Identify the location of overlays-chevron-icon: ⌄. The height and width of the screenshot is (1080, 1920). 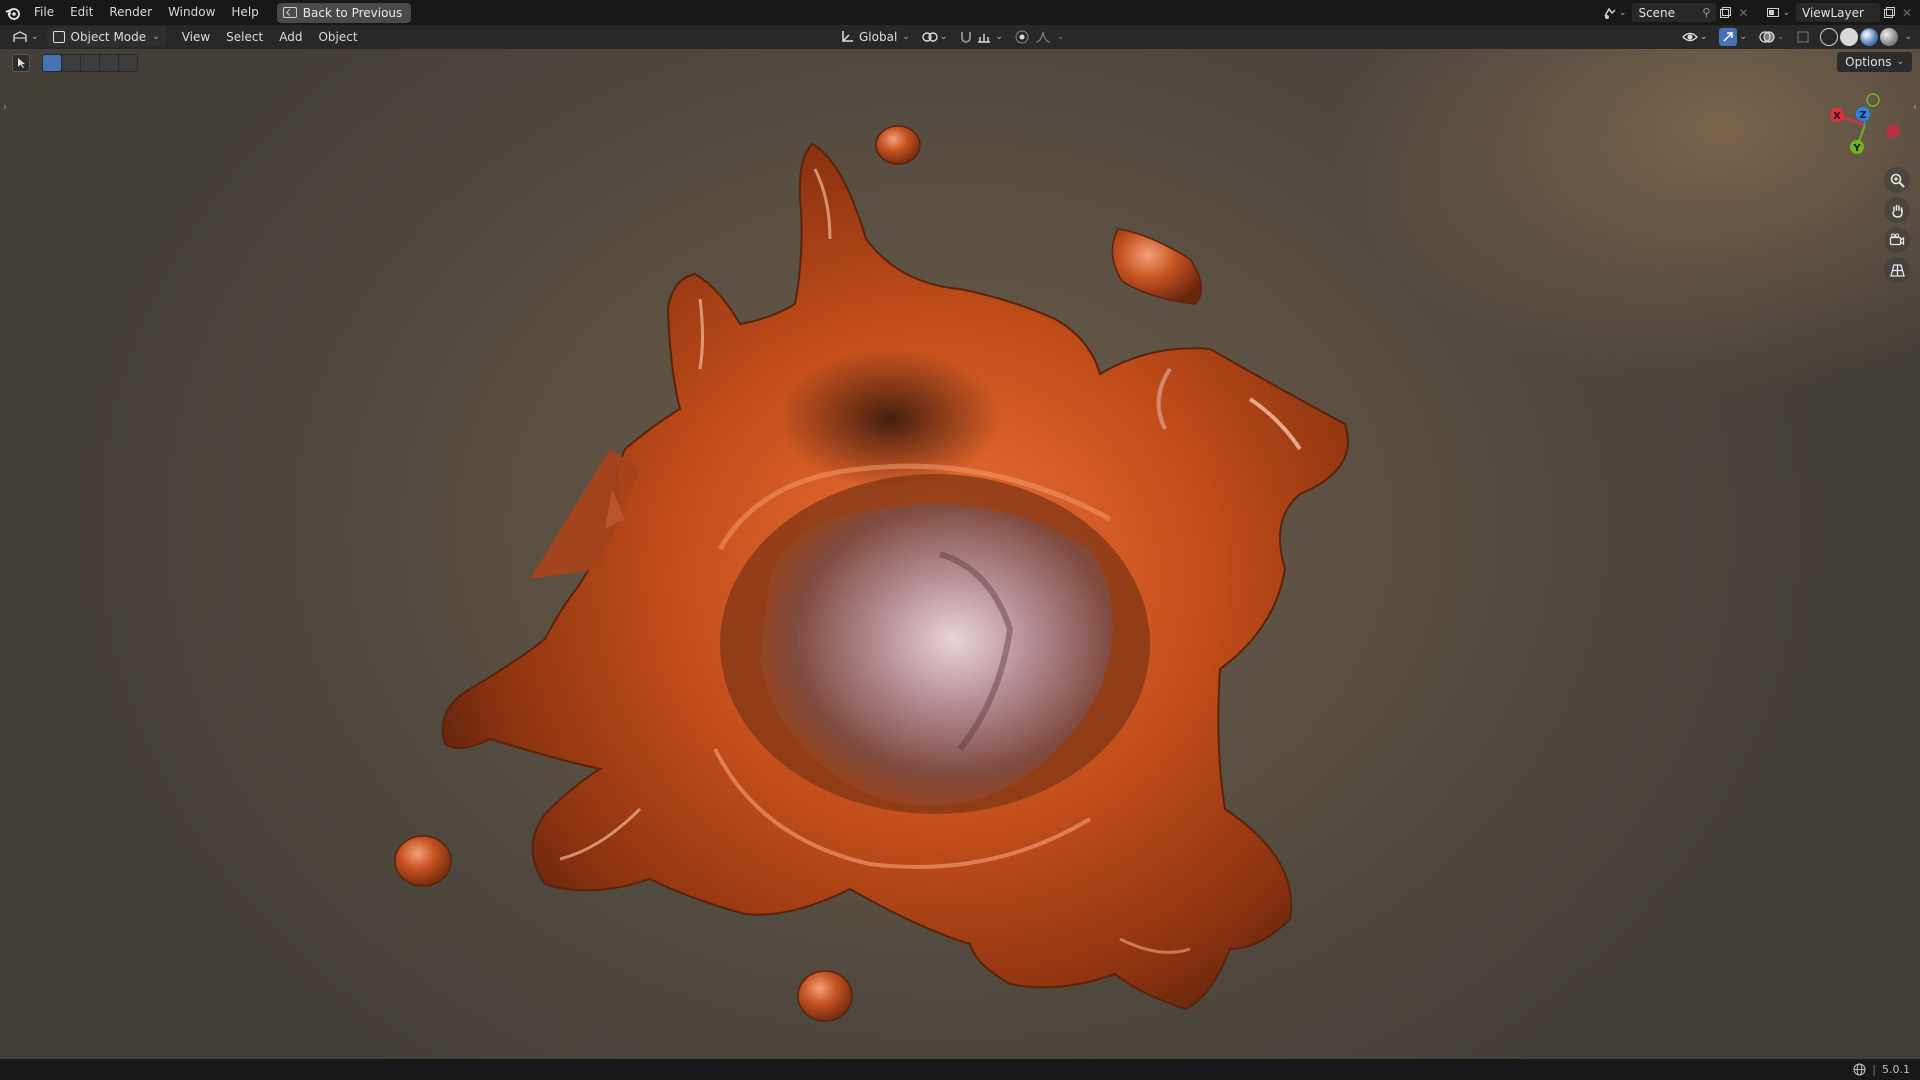
(1780, 37).